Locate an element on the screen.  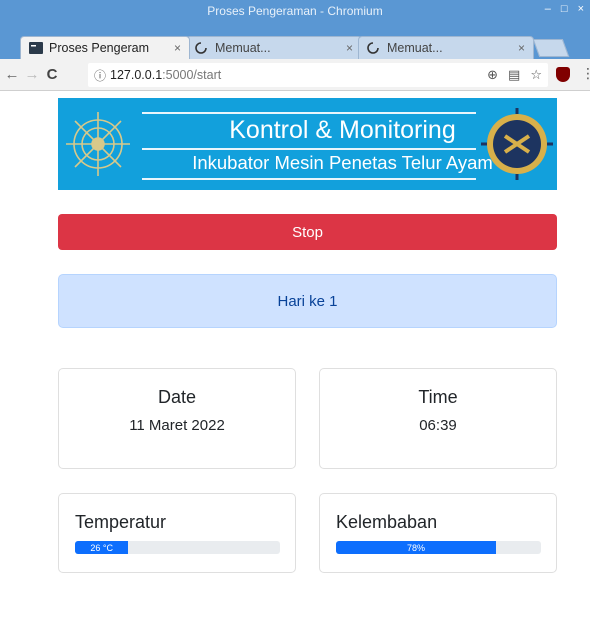
humidity-title: Kelembaban is located at coordinates (387, 522).